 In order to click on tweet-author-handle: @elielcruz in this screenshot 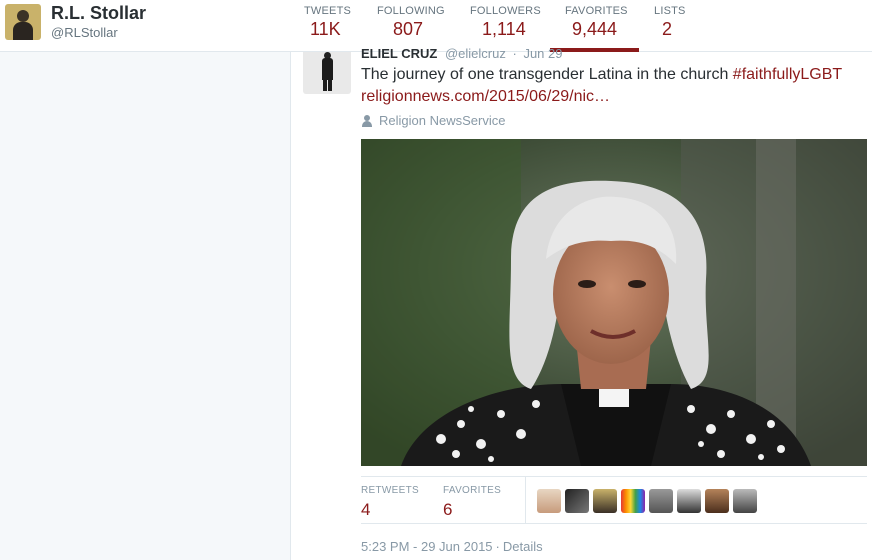, I will do `click(475, 53)`.